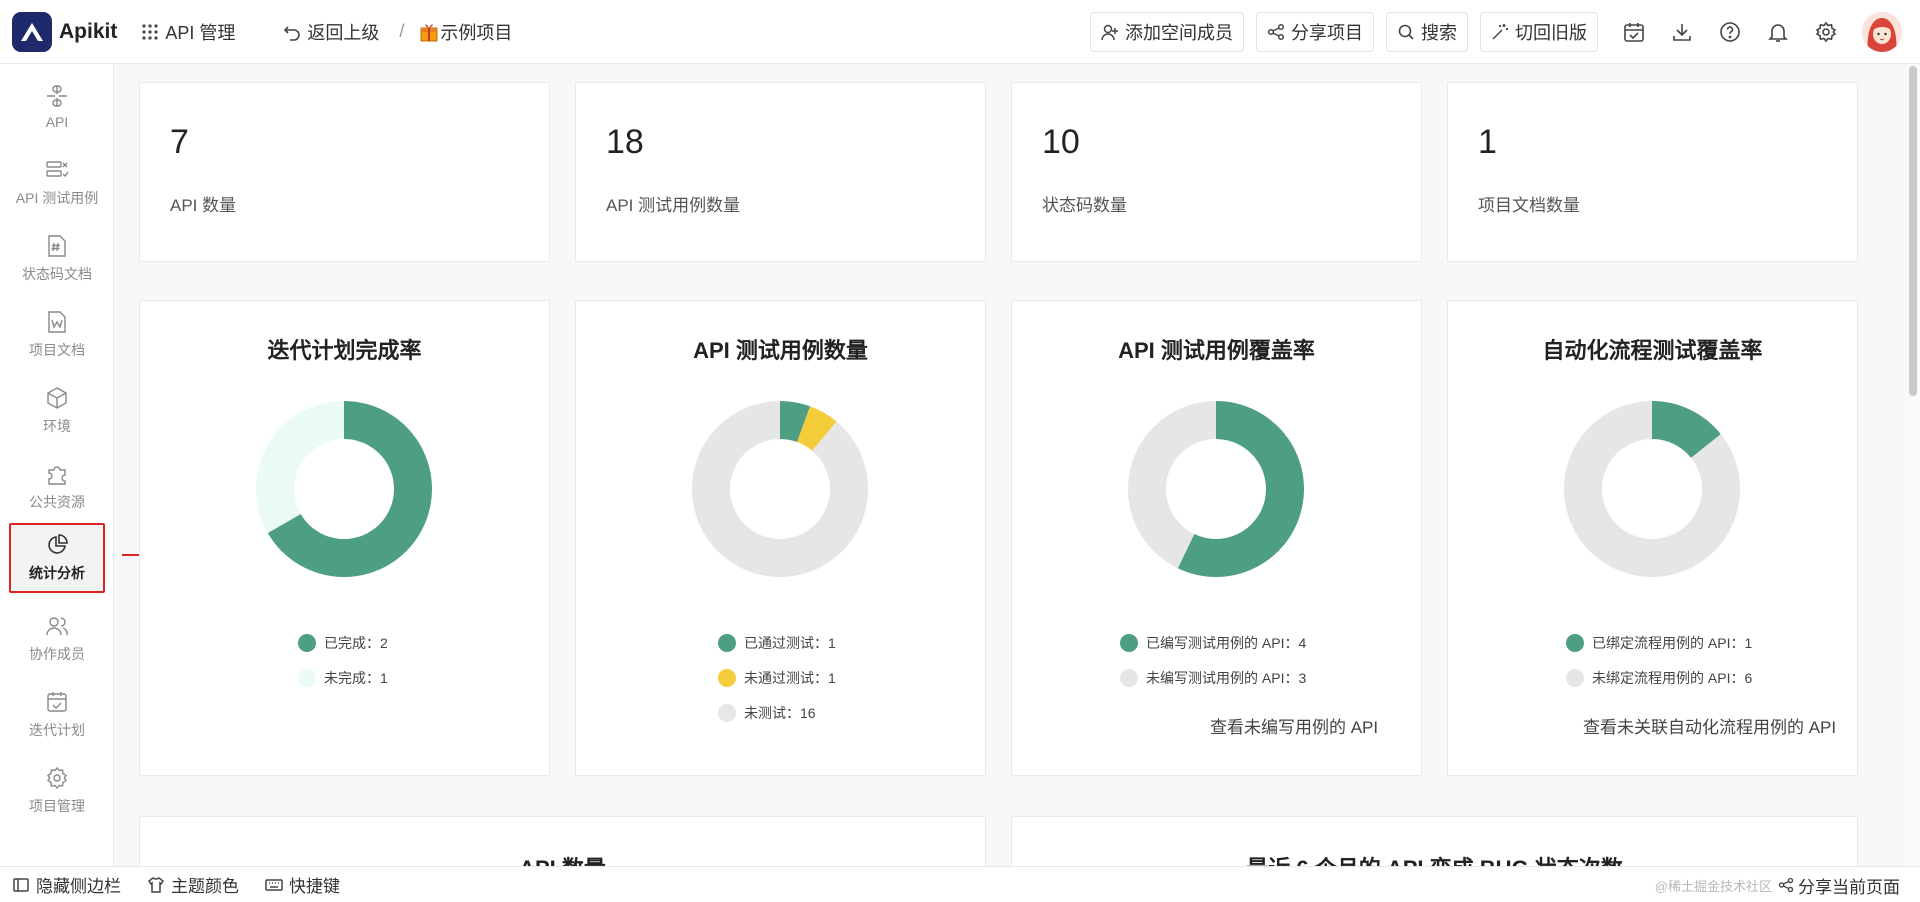  What do you see at coordinates (790, 677) in the screenshot?
I see `legend-label: 未通过测试：1` at bounding box center [790, 677].